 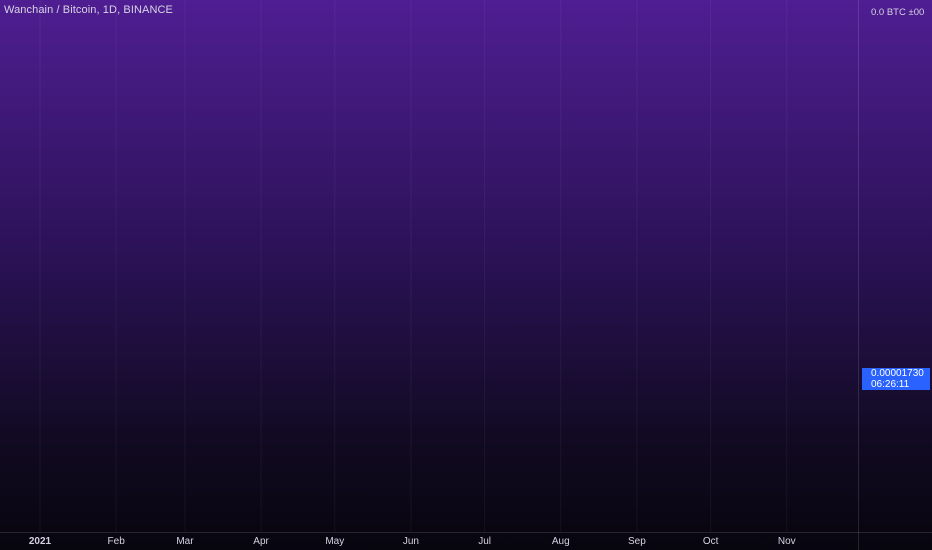 I want to click on x-tick-label: Jun, so click(x=411, y=541).